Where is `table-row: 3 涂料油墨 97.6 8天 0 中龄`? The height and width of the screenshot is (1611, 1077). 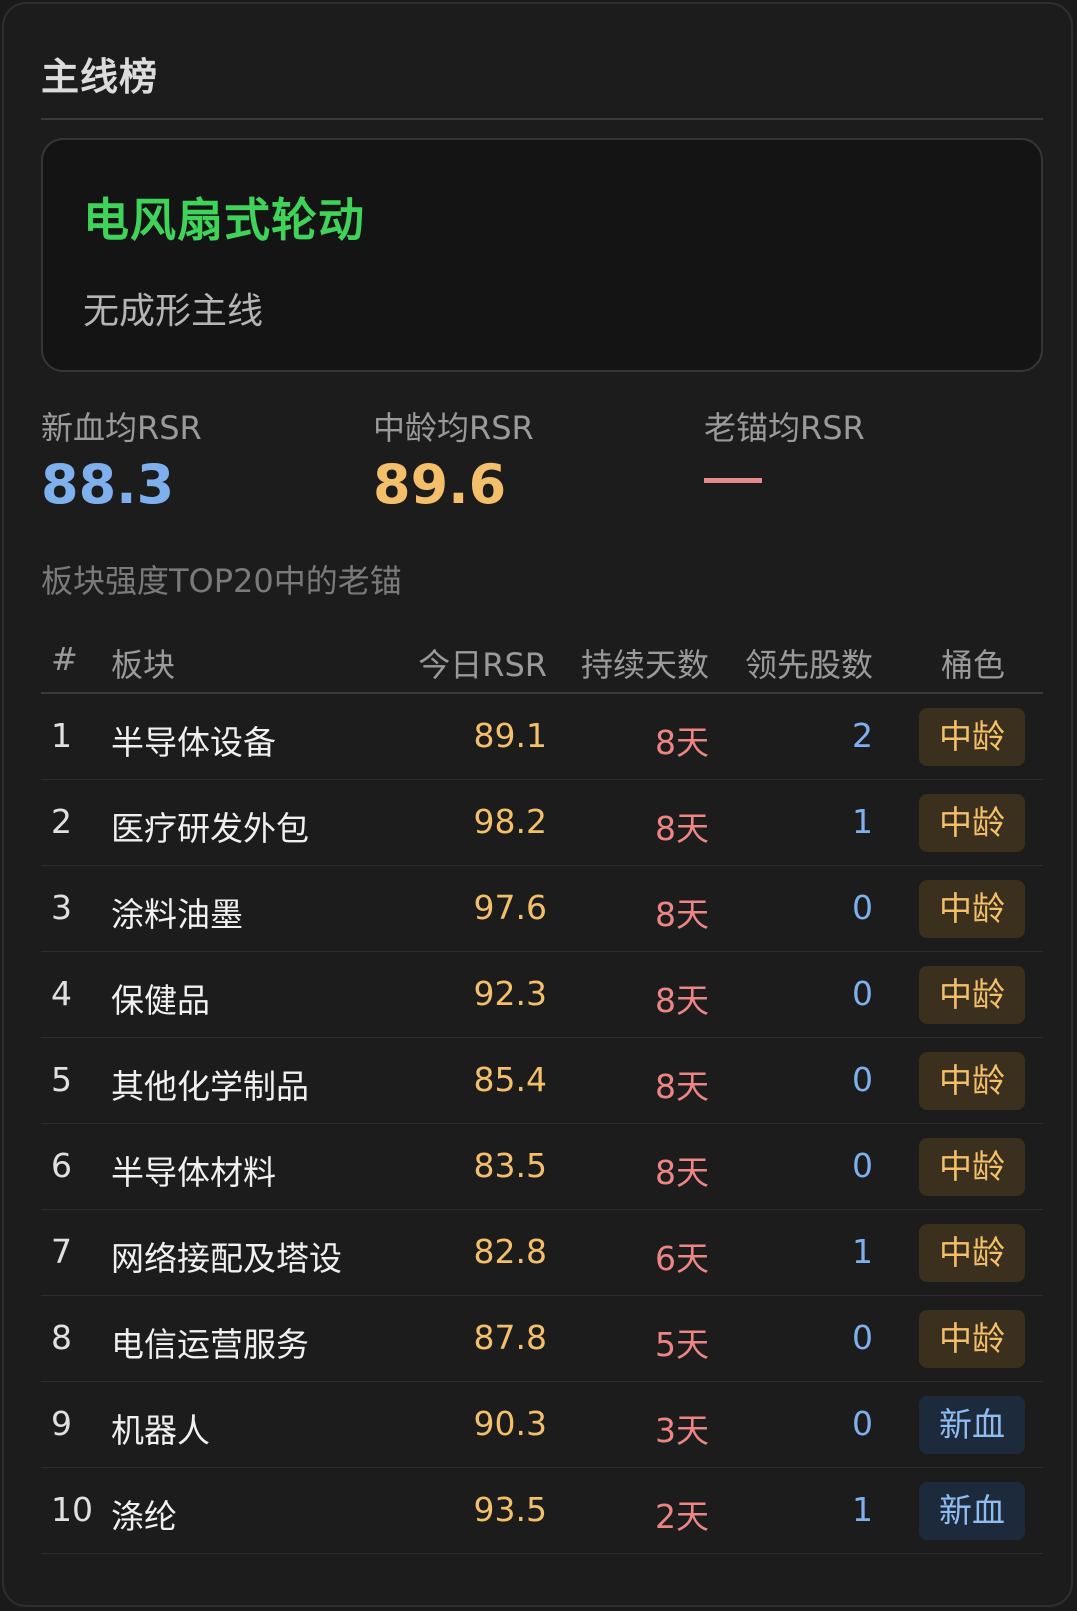 table-row: 3 涂料油墨 97.6 8天 0 中龄 is located at coordinates (542, 909).